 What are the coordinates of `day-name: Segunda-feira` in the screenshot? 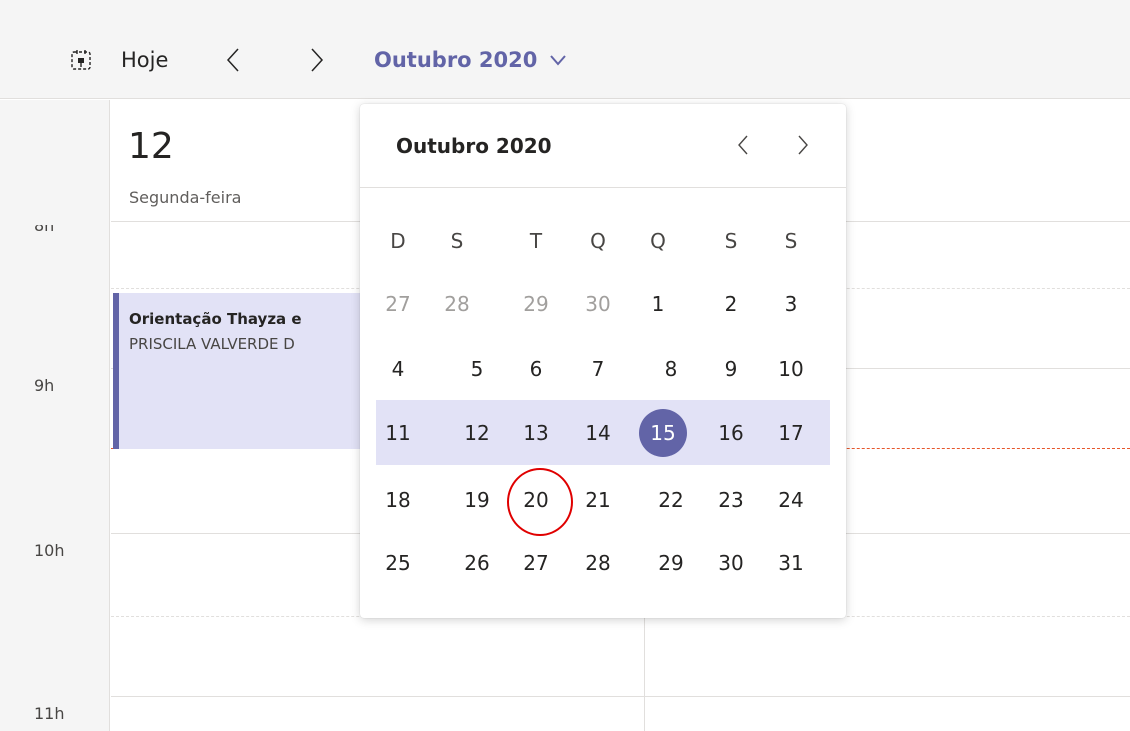 It's located at (185, 197).